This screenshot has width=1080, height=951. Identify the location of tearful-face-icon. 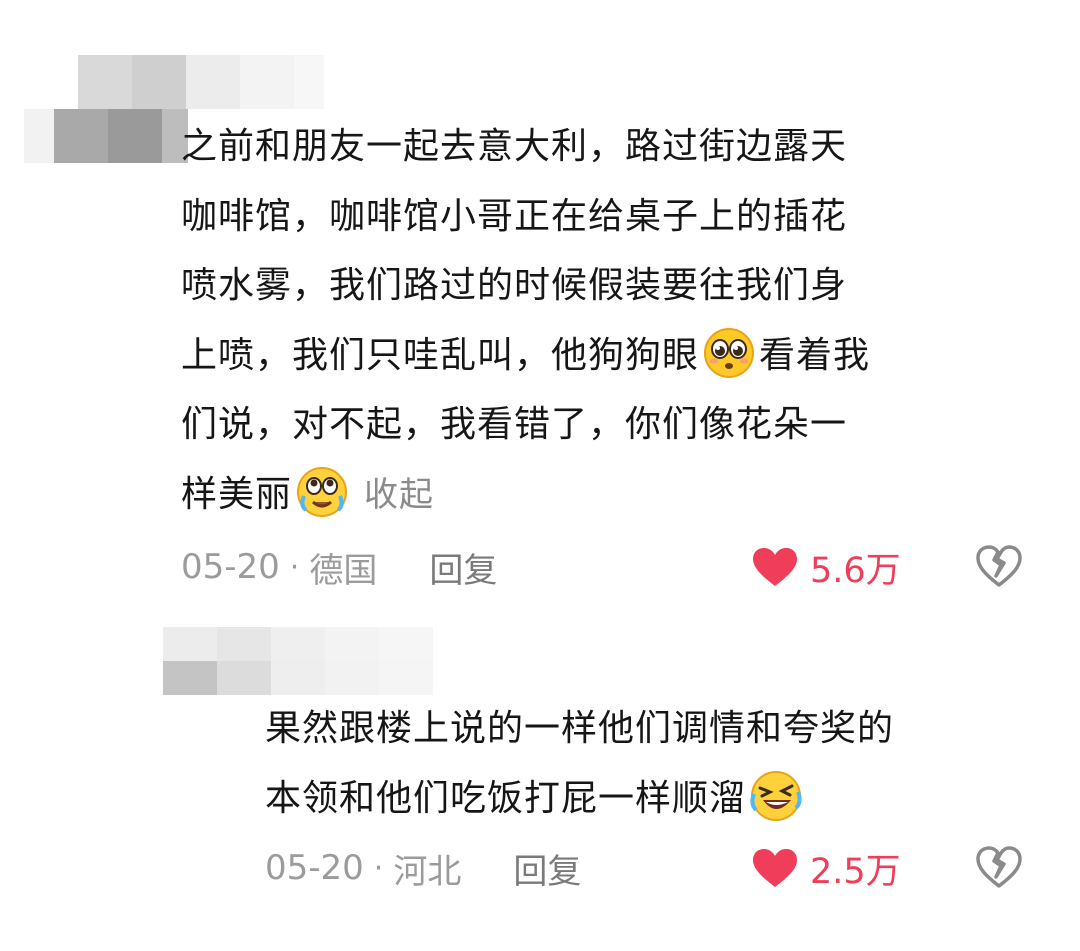
(322, 491).